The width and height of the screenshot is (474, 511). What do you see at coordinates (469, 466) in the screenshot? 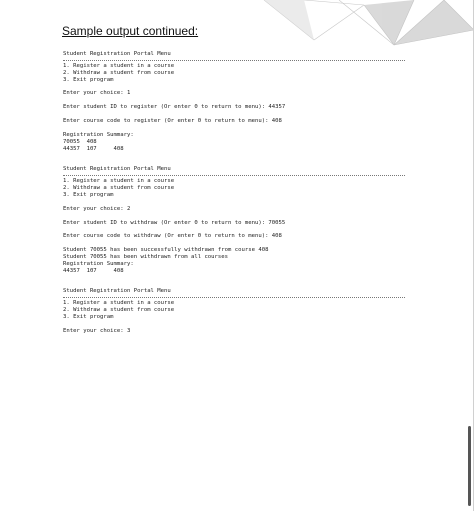
I see `scrollbar-thumb` at bounding box center [469, 466].